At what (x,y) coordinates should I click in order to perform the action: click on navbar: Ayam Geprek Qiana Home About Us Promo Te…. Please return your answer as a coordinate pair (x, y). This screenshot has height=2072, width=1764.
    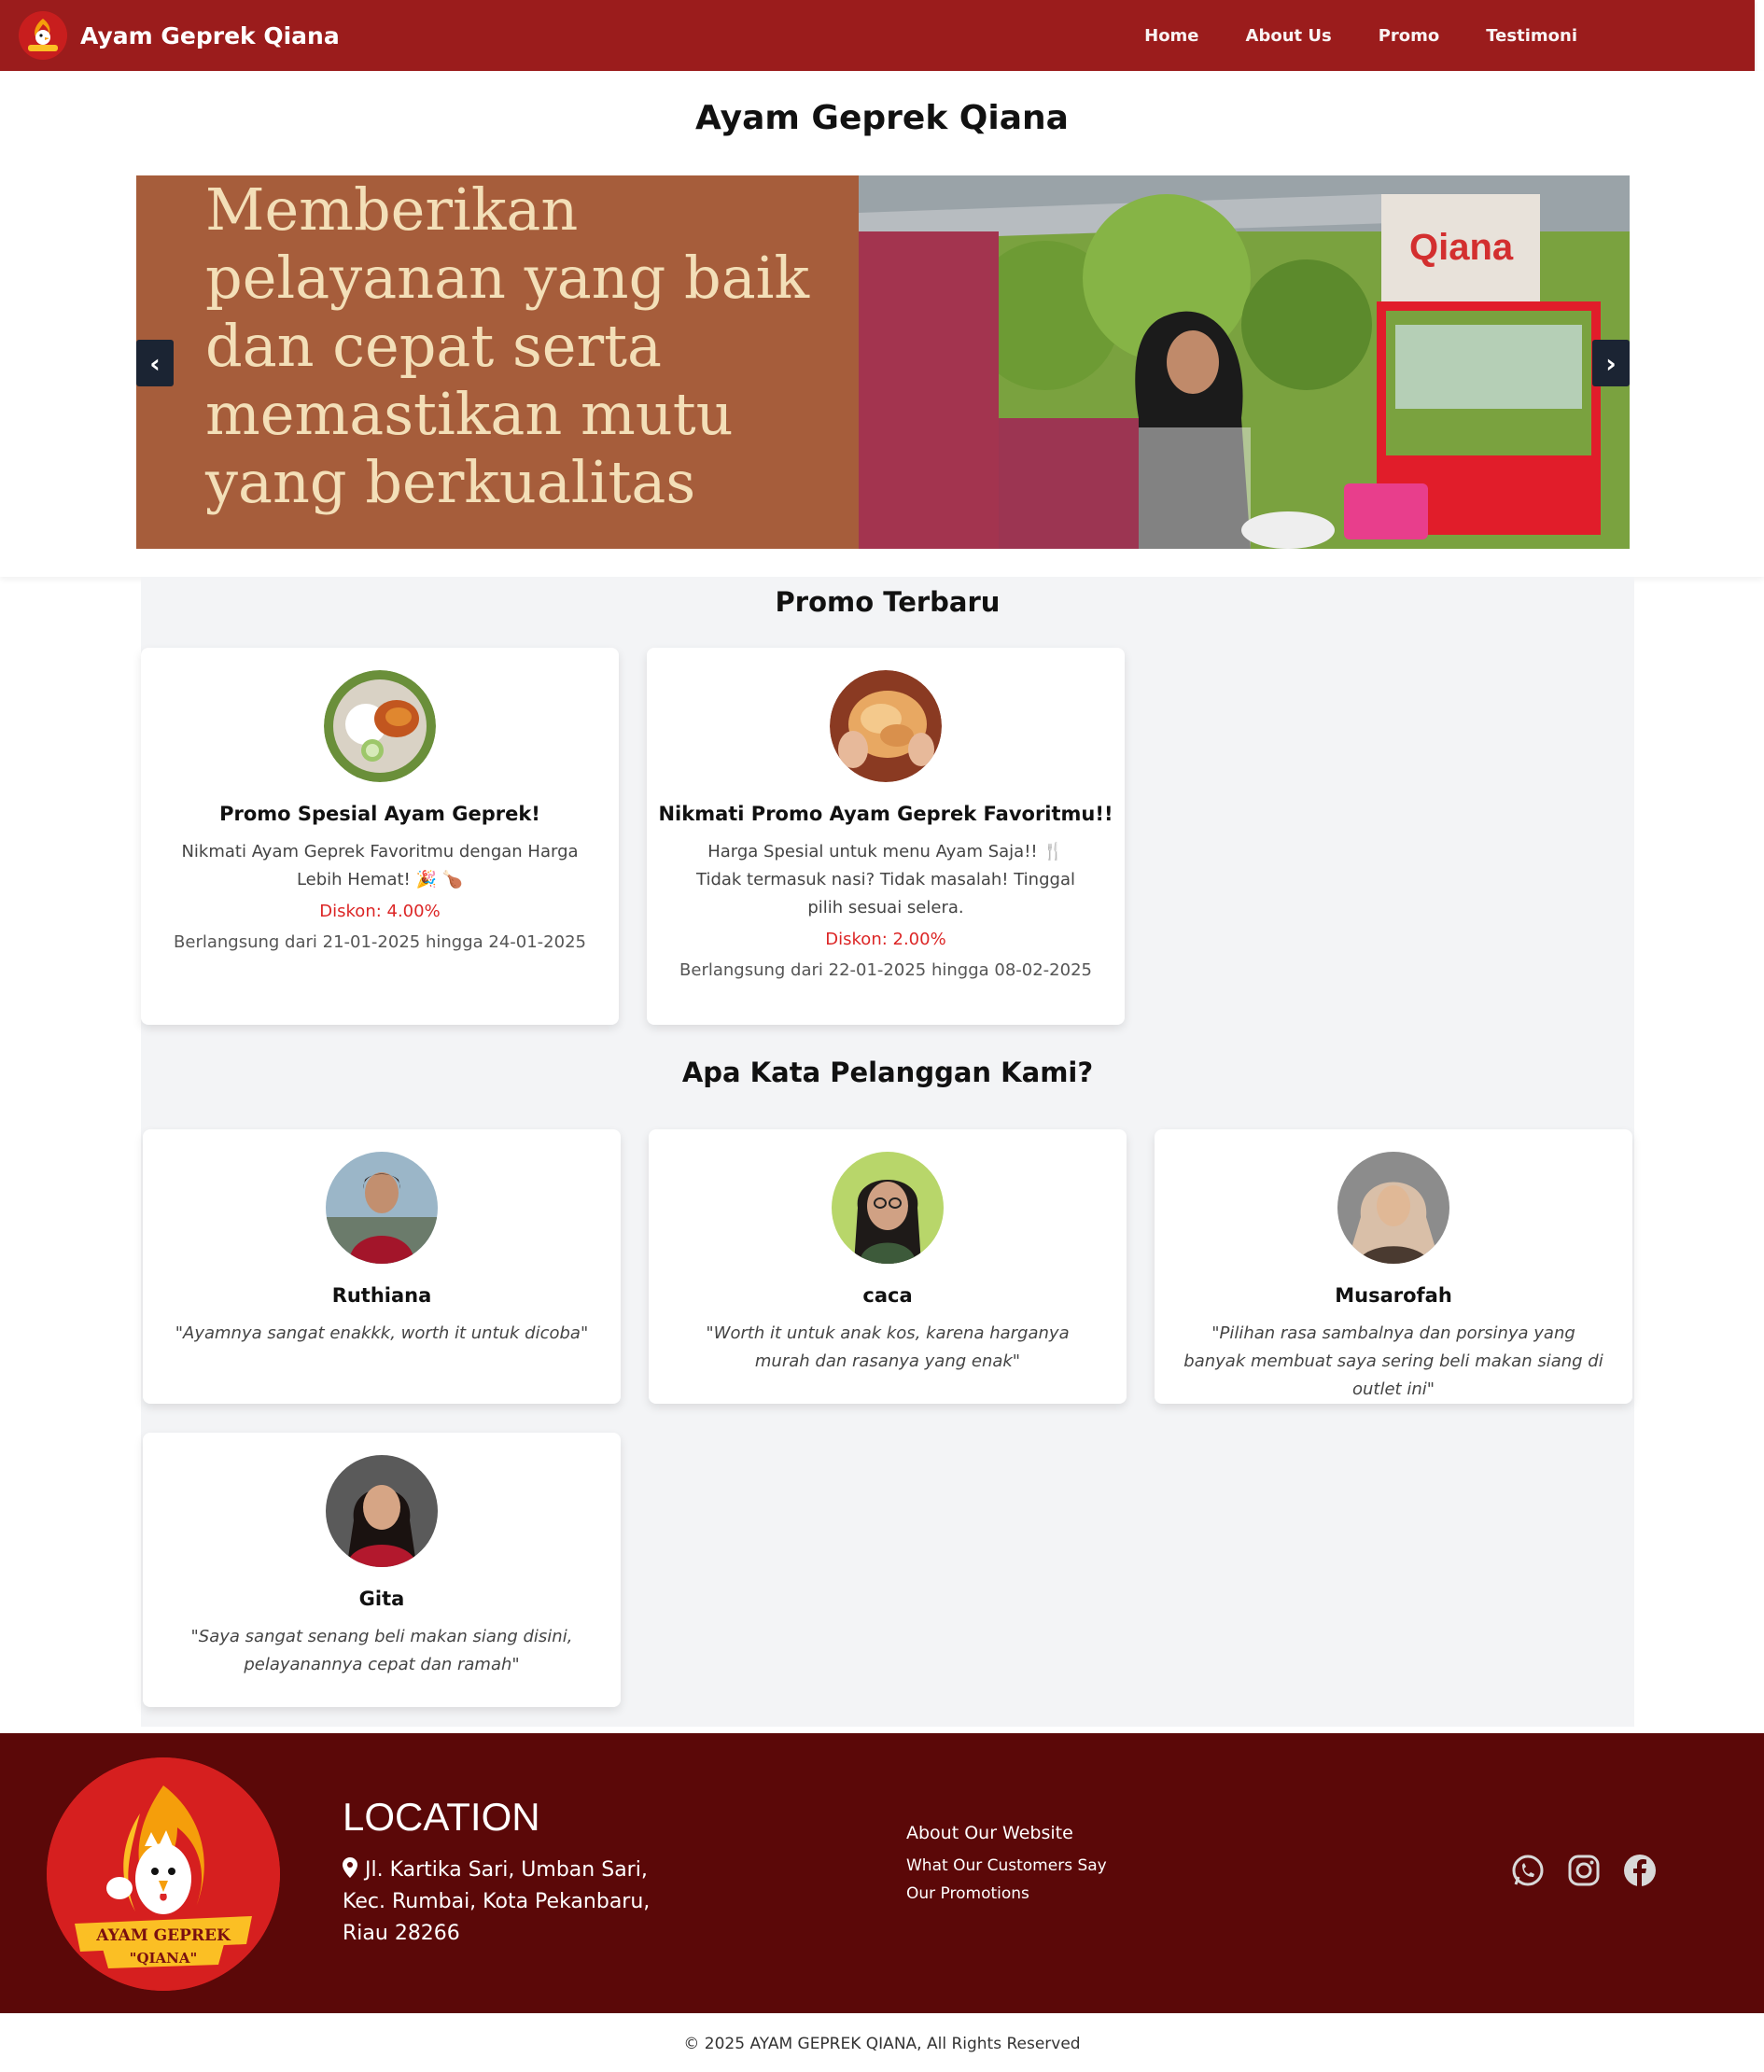
    Looking at the image, I should click on (877, 35).